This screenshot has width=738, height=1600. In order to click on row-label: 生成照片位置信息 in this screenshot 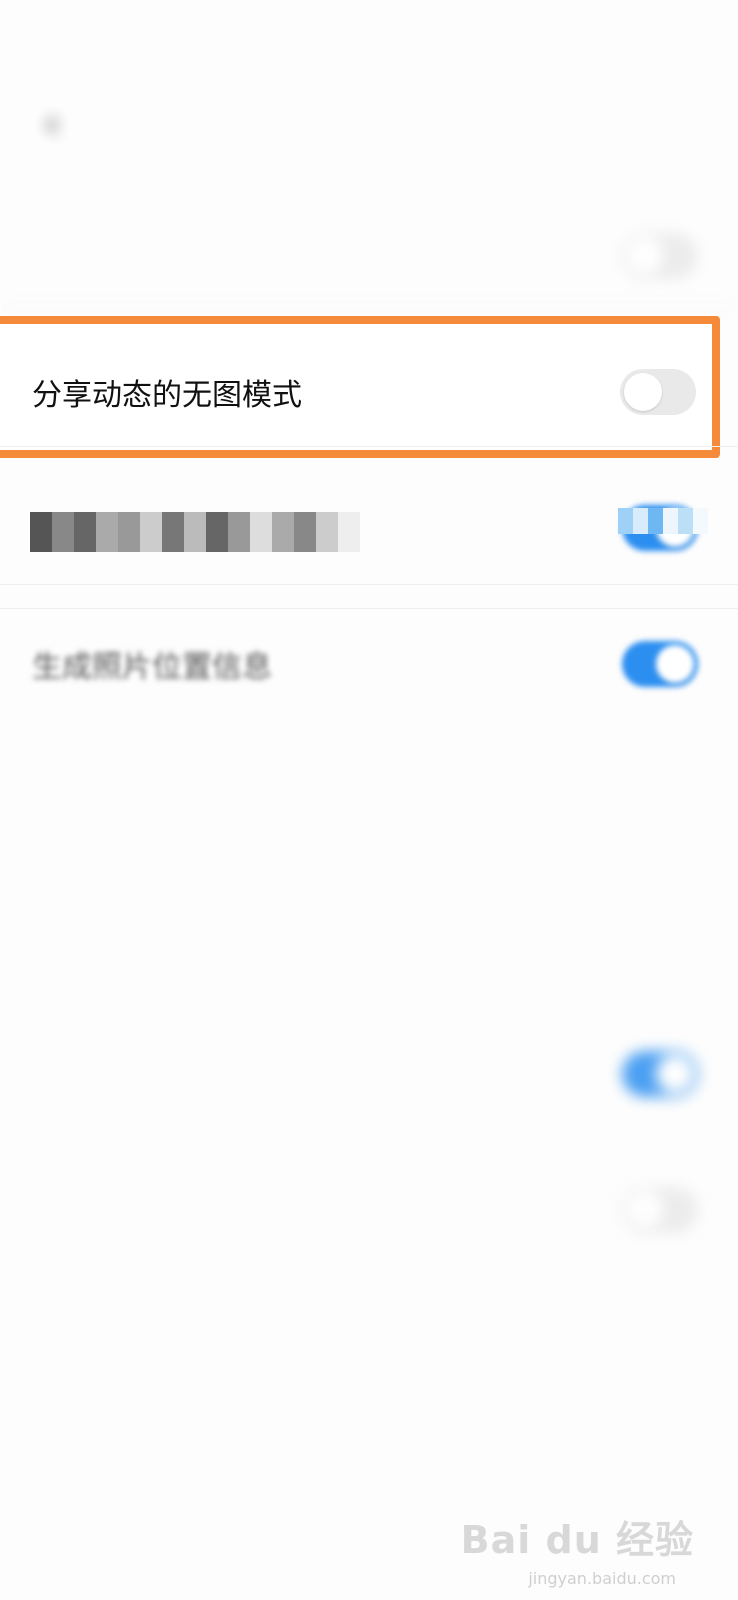, I will do `click(152, 667)`.